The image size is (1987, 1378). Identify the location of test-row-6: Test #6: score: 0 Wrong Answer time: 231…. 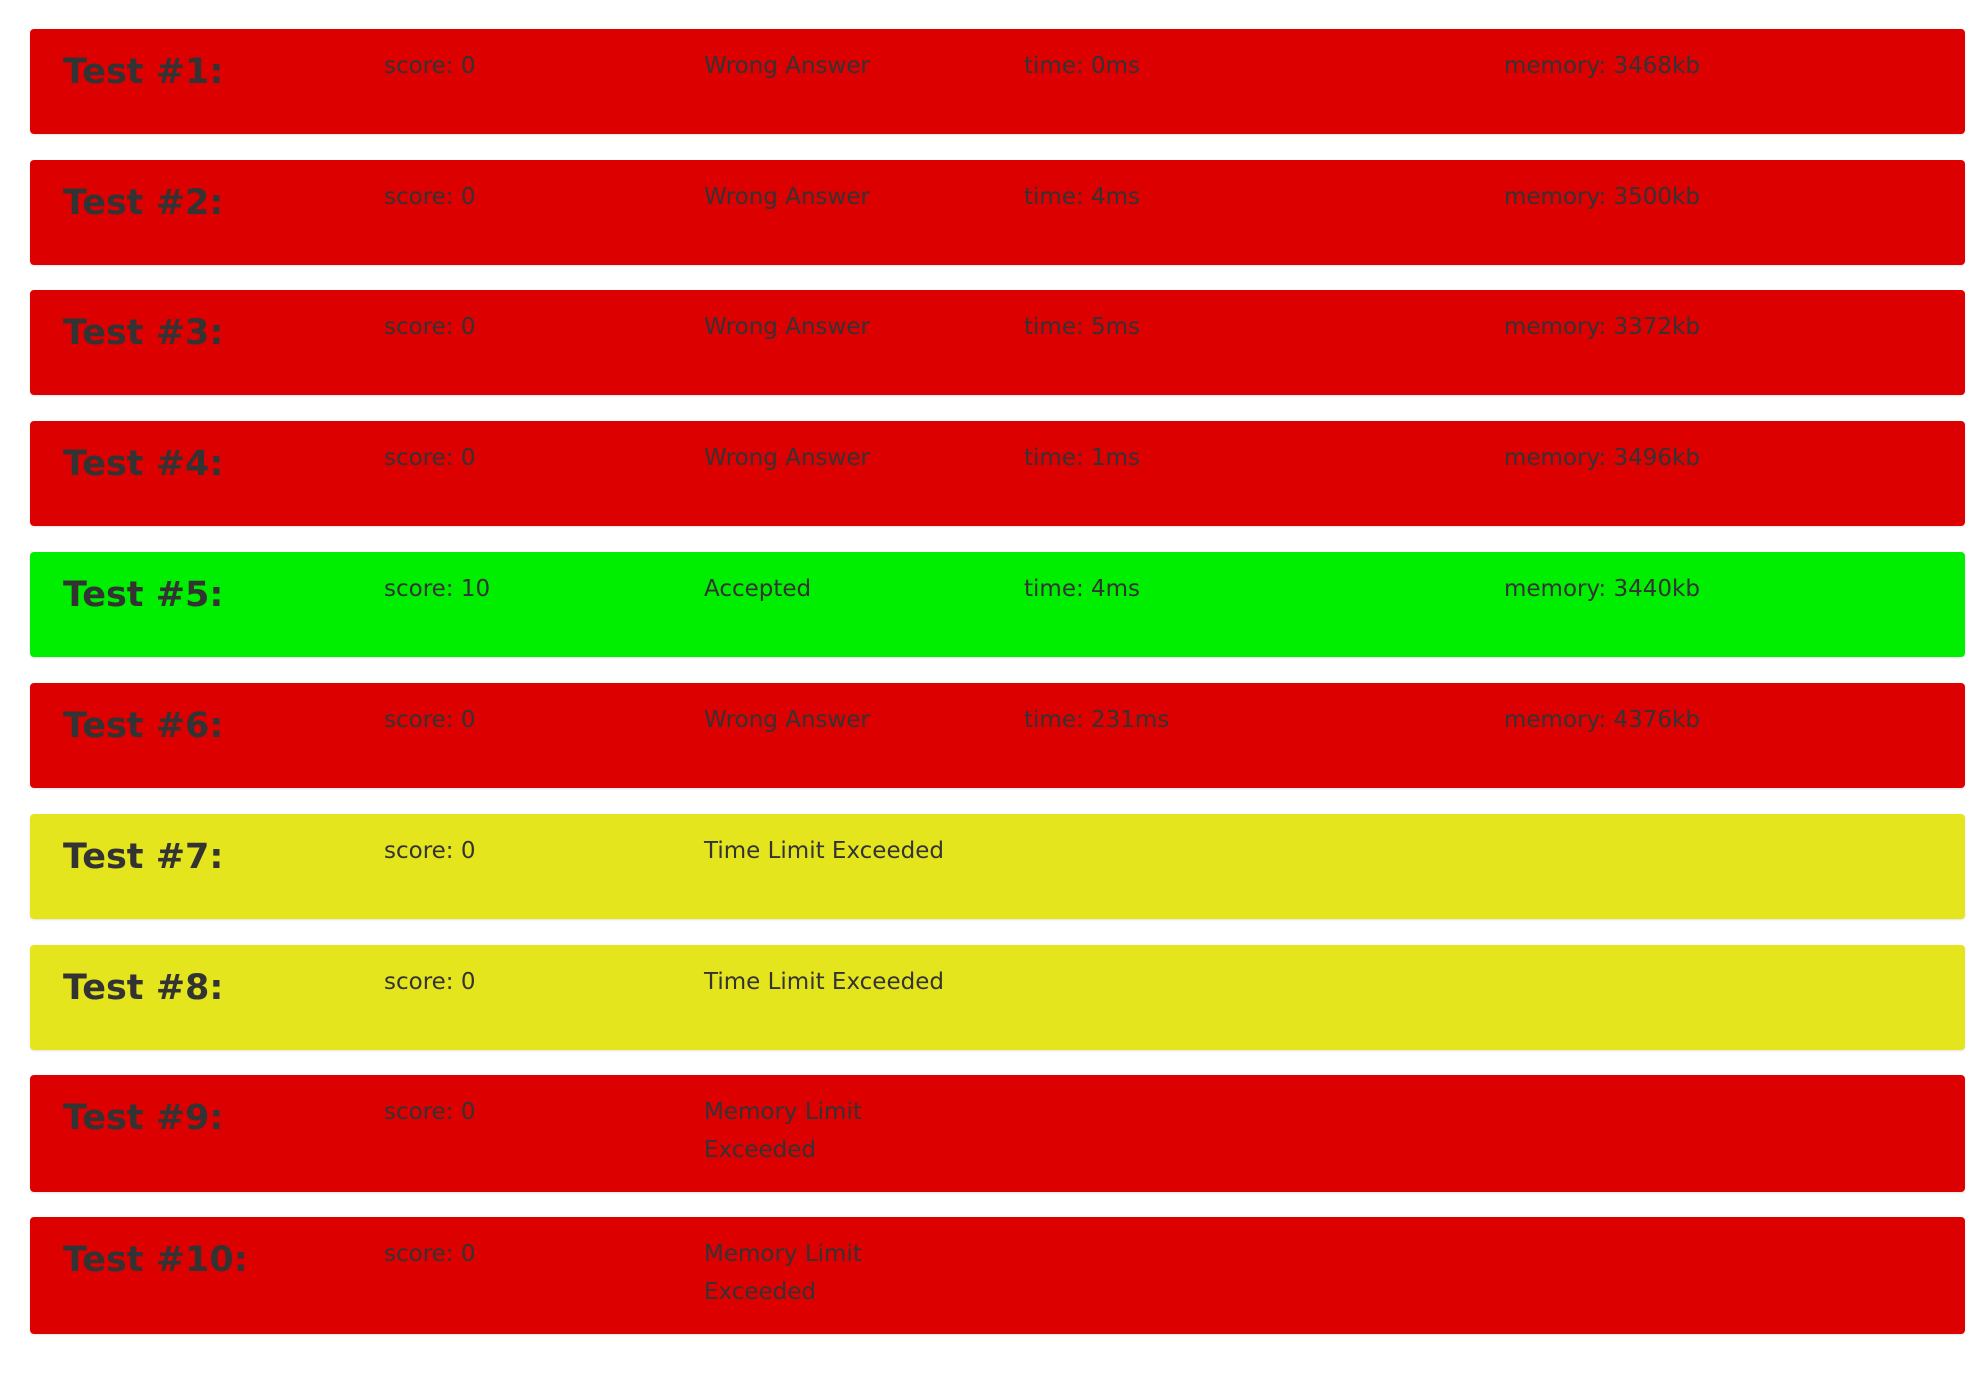
(997, 735).